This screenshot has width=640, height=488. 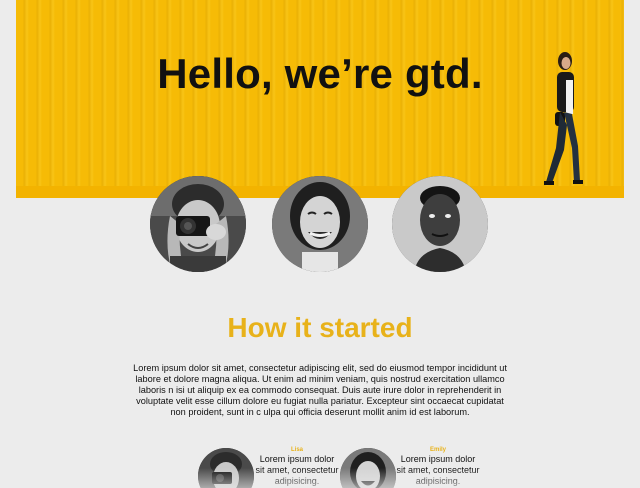 I want to click on walking-person-image, so click(x=563, y=118).